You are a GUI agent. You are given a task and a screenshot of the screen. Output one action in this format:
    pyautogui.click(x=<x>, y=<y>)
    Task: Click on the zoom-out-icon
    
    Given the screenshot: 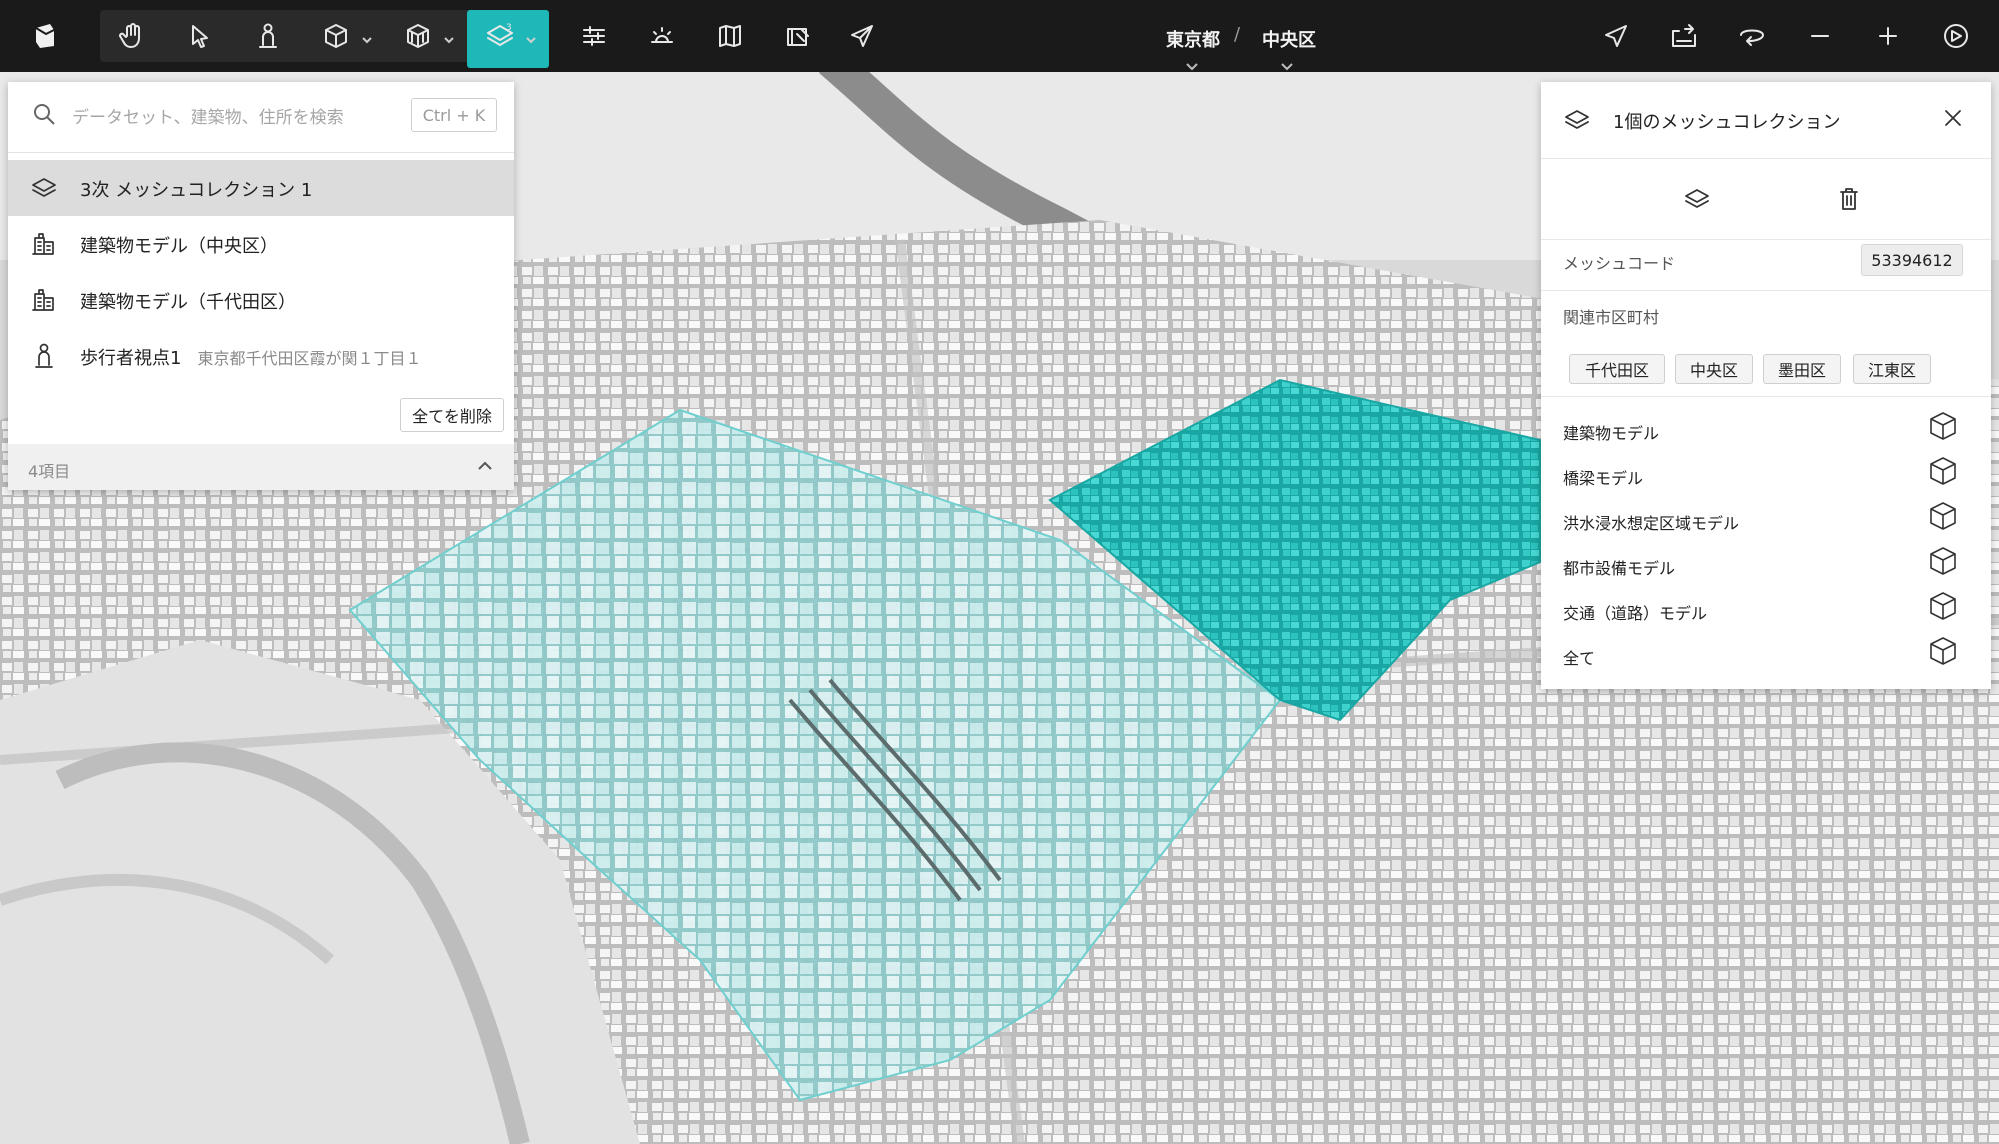 What is the action you would take?
    pyautogui.click(x=1820, y=36)
    